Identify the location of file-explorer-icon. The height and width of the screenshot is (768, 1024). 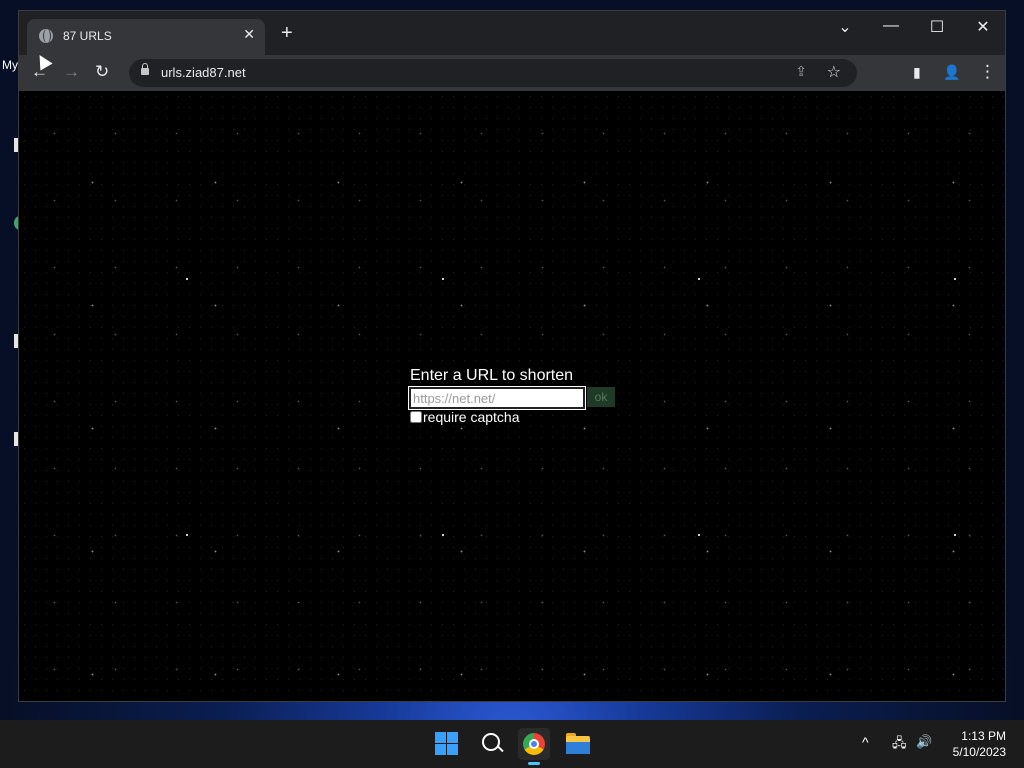
(578, 744).